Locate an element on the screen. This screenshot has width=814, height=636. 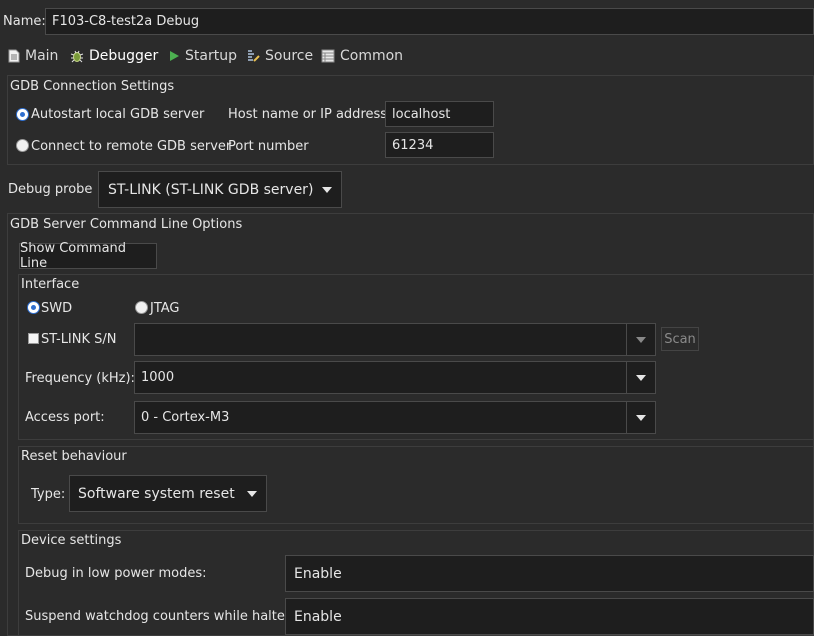
tab-startup: Startup is located at coordinates (202, 56).